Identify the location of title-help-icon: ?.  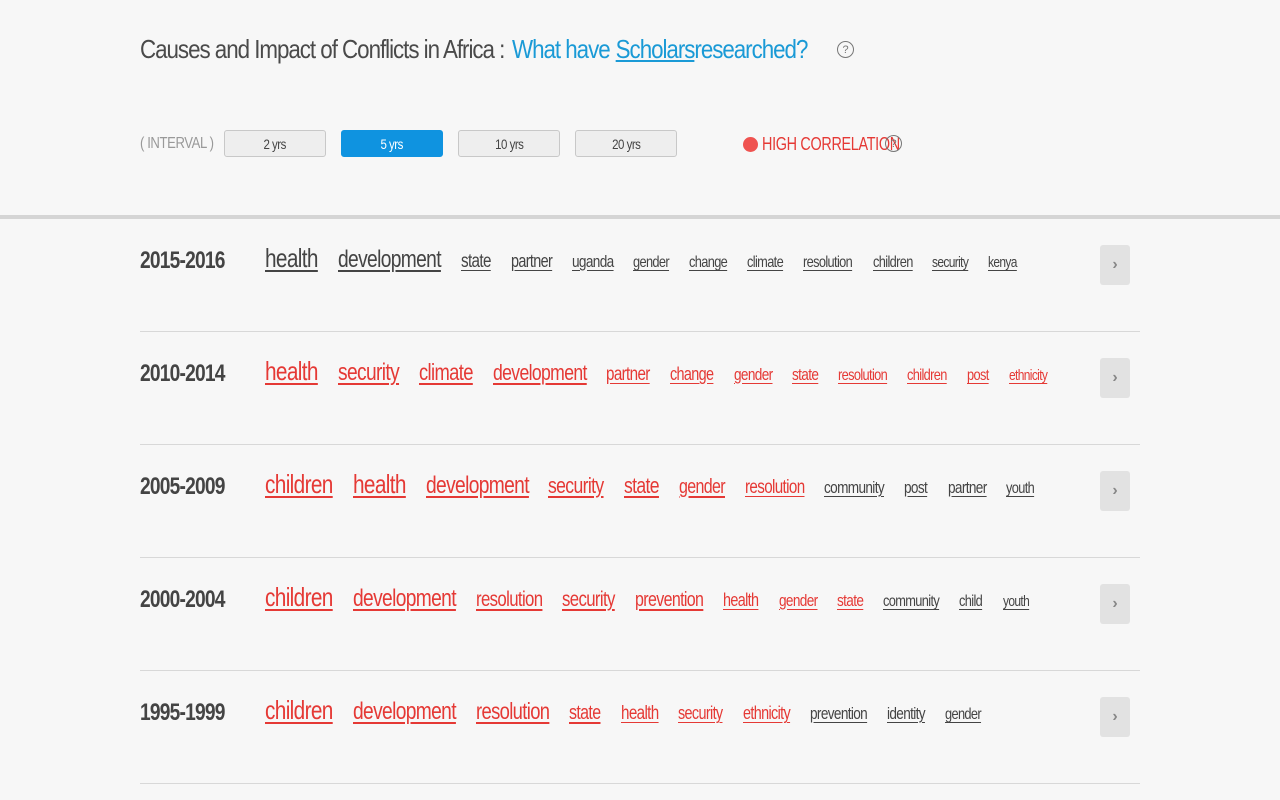
(845, 49).